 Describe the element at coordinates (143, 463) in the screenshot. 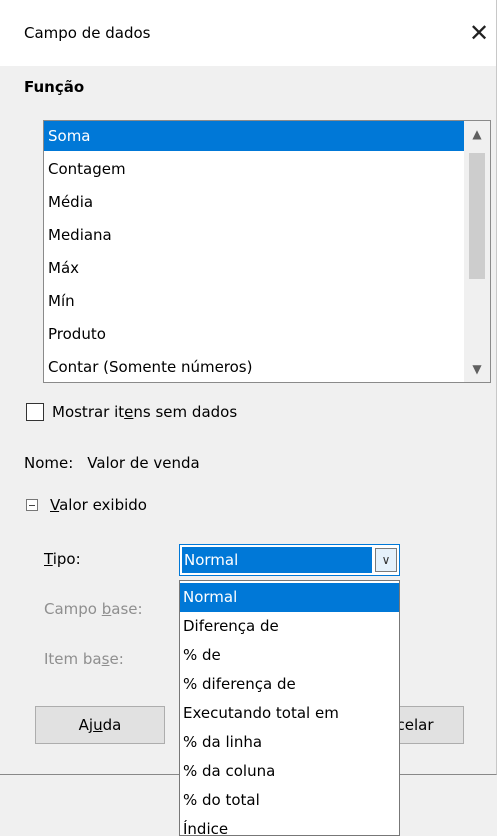

I see `name-value: Valor de venda` at that location.